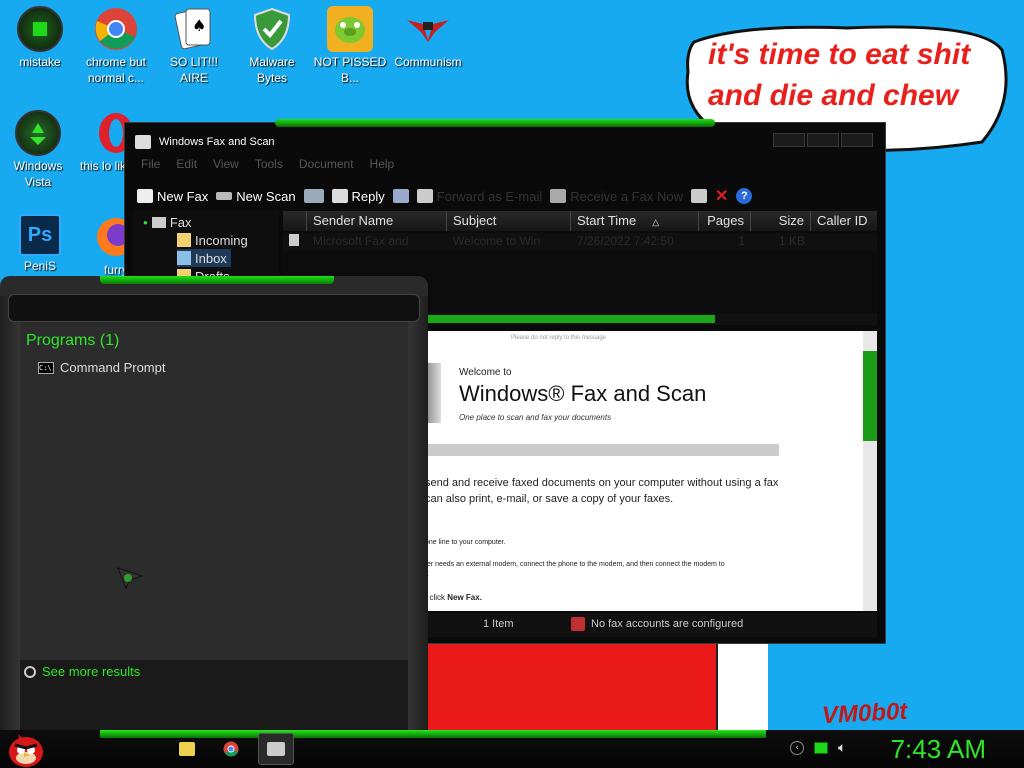  I want to click on tree-item-incoming: Incoming, so click(212, 240).